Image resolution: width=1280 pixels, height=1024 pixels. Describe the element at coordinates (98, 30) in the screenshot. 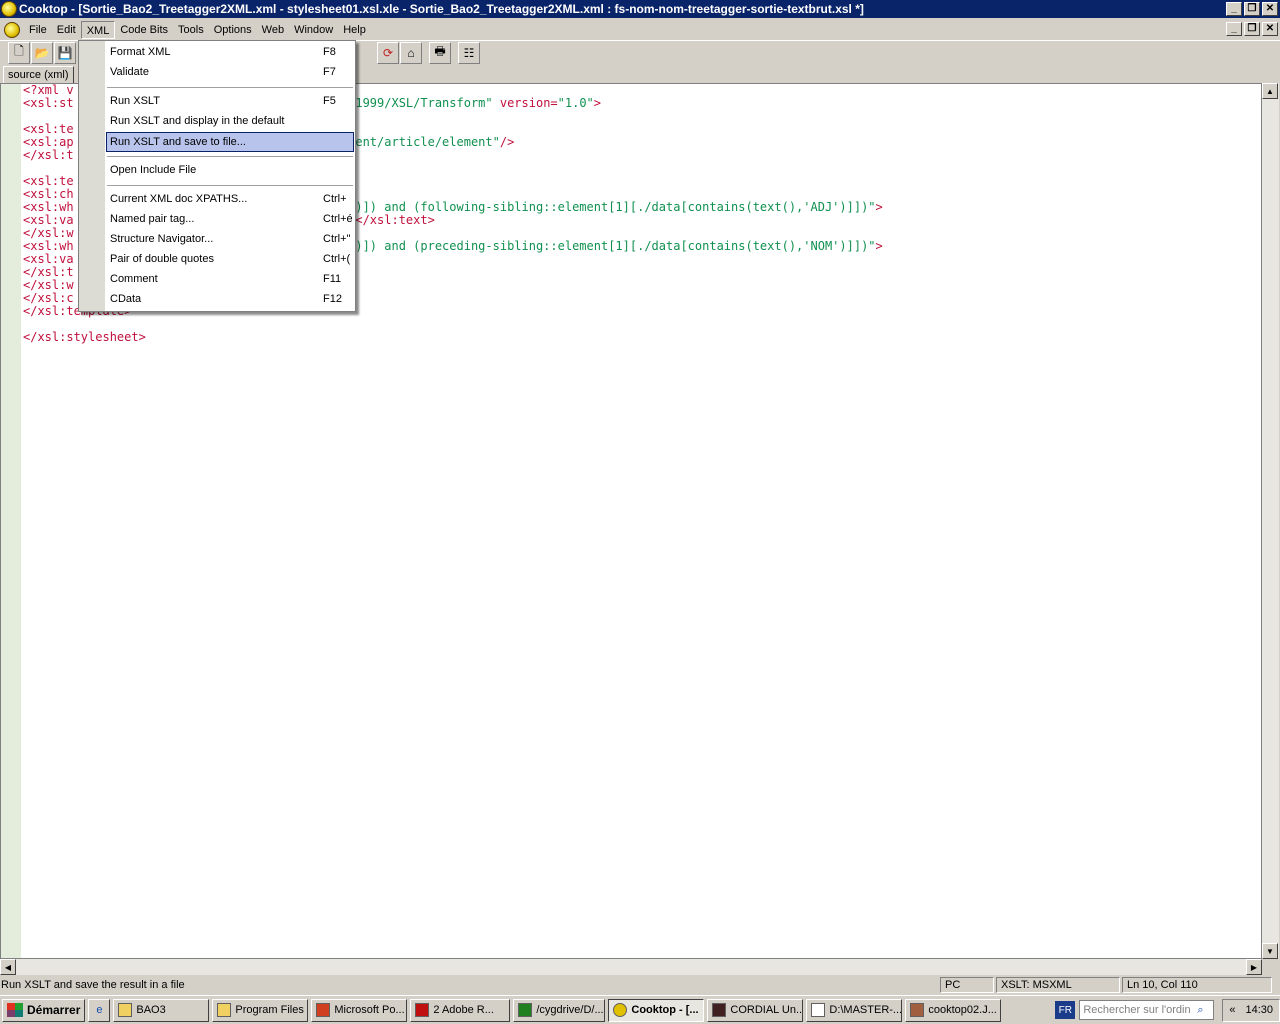

I see `menu-xml: XML` at that location.